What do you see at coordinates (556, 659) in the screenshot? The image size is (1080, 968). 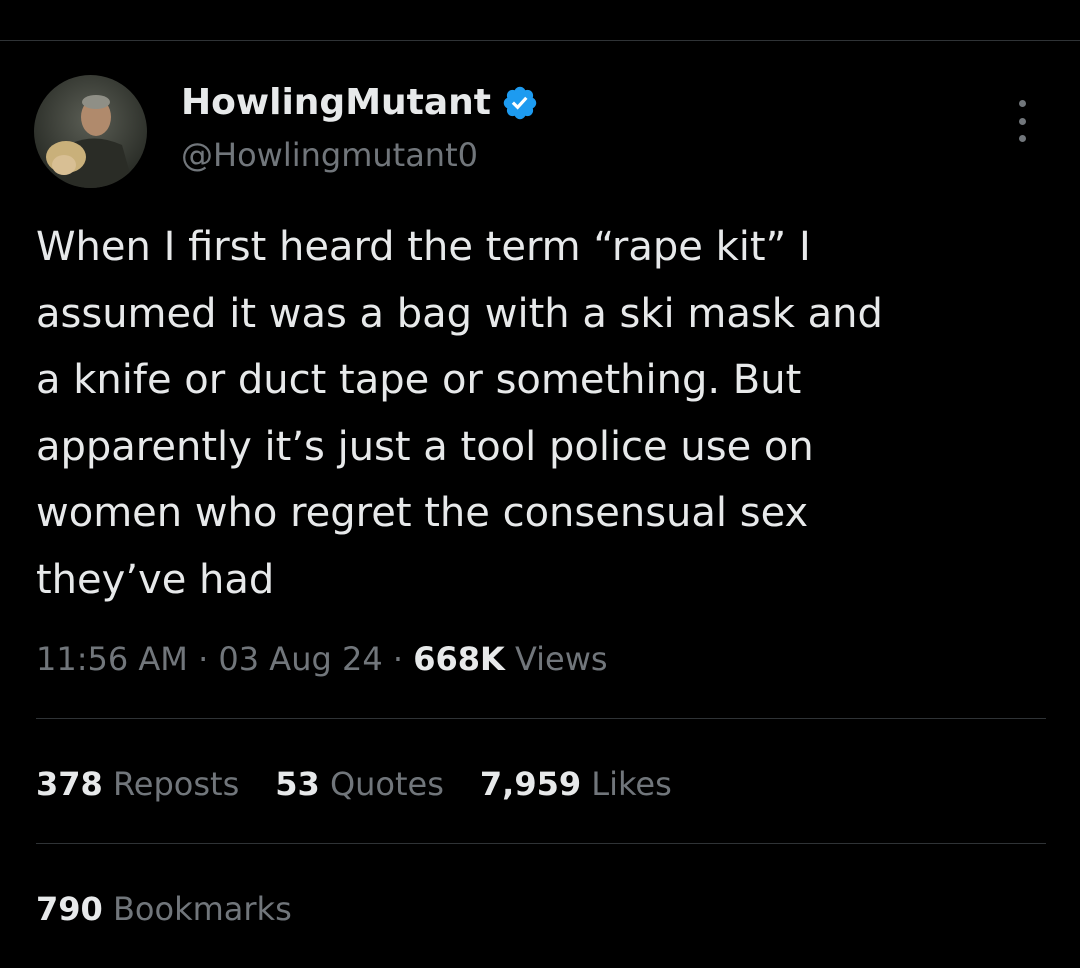 I see `views-label: Views` at bounding box center [556, 659].